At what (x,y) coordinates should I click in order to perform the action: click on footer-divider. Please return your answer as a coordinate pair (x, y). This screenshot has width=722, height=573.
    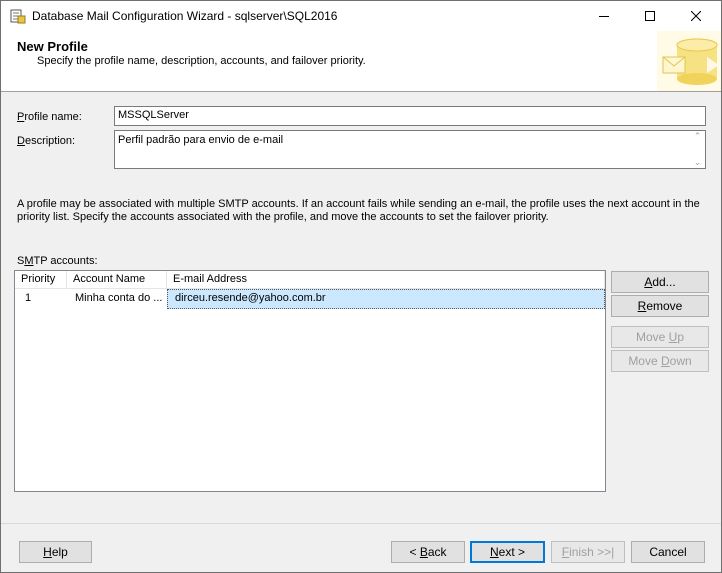
    Looking at the image, I should click on (361, 523).